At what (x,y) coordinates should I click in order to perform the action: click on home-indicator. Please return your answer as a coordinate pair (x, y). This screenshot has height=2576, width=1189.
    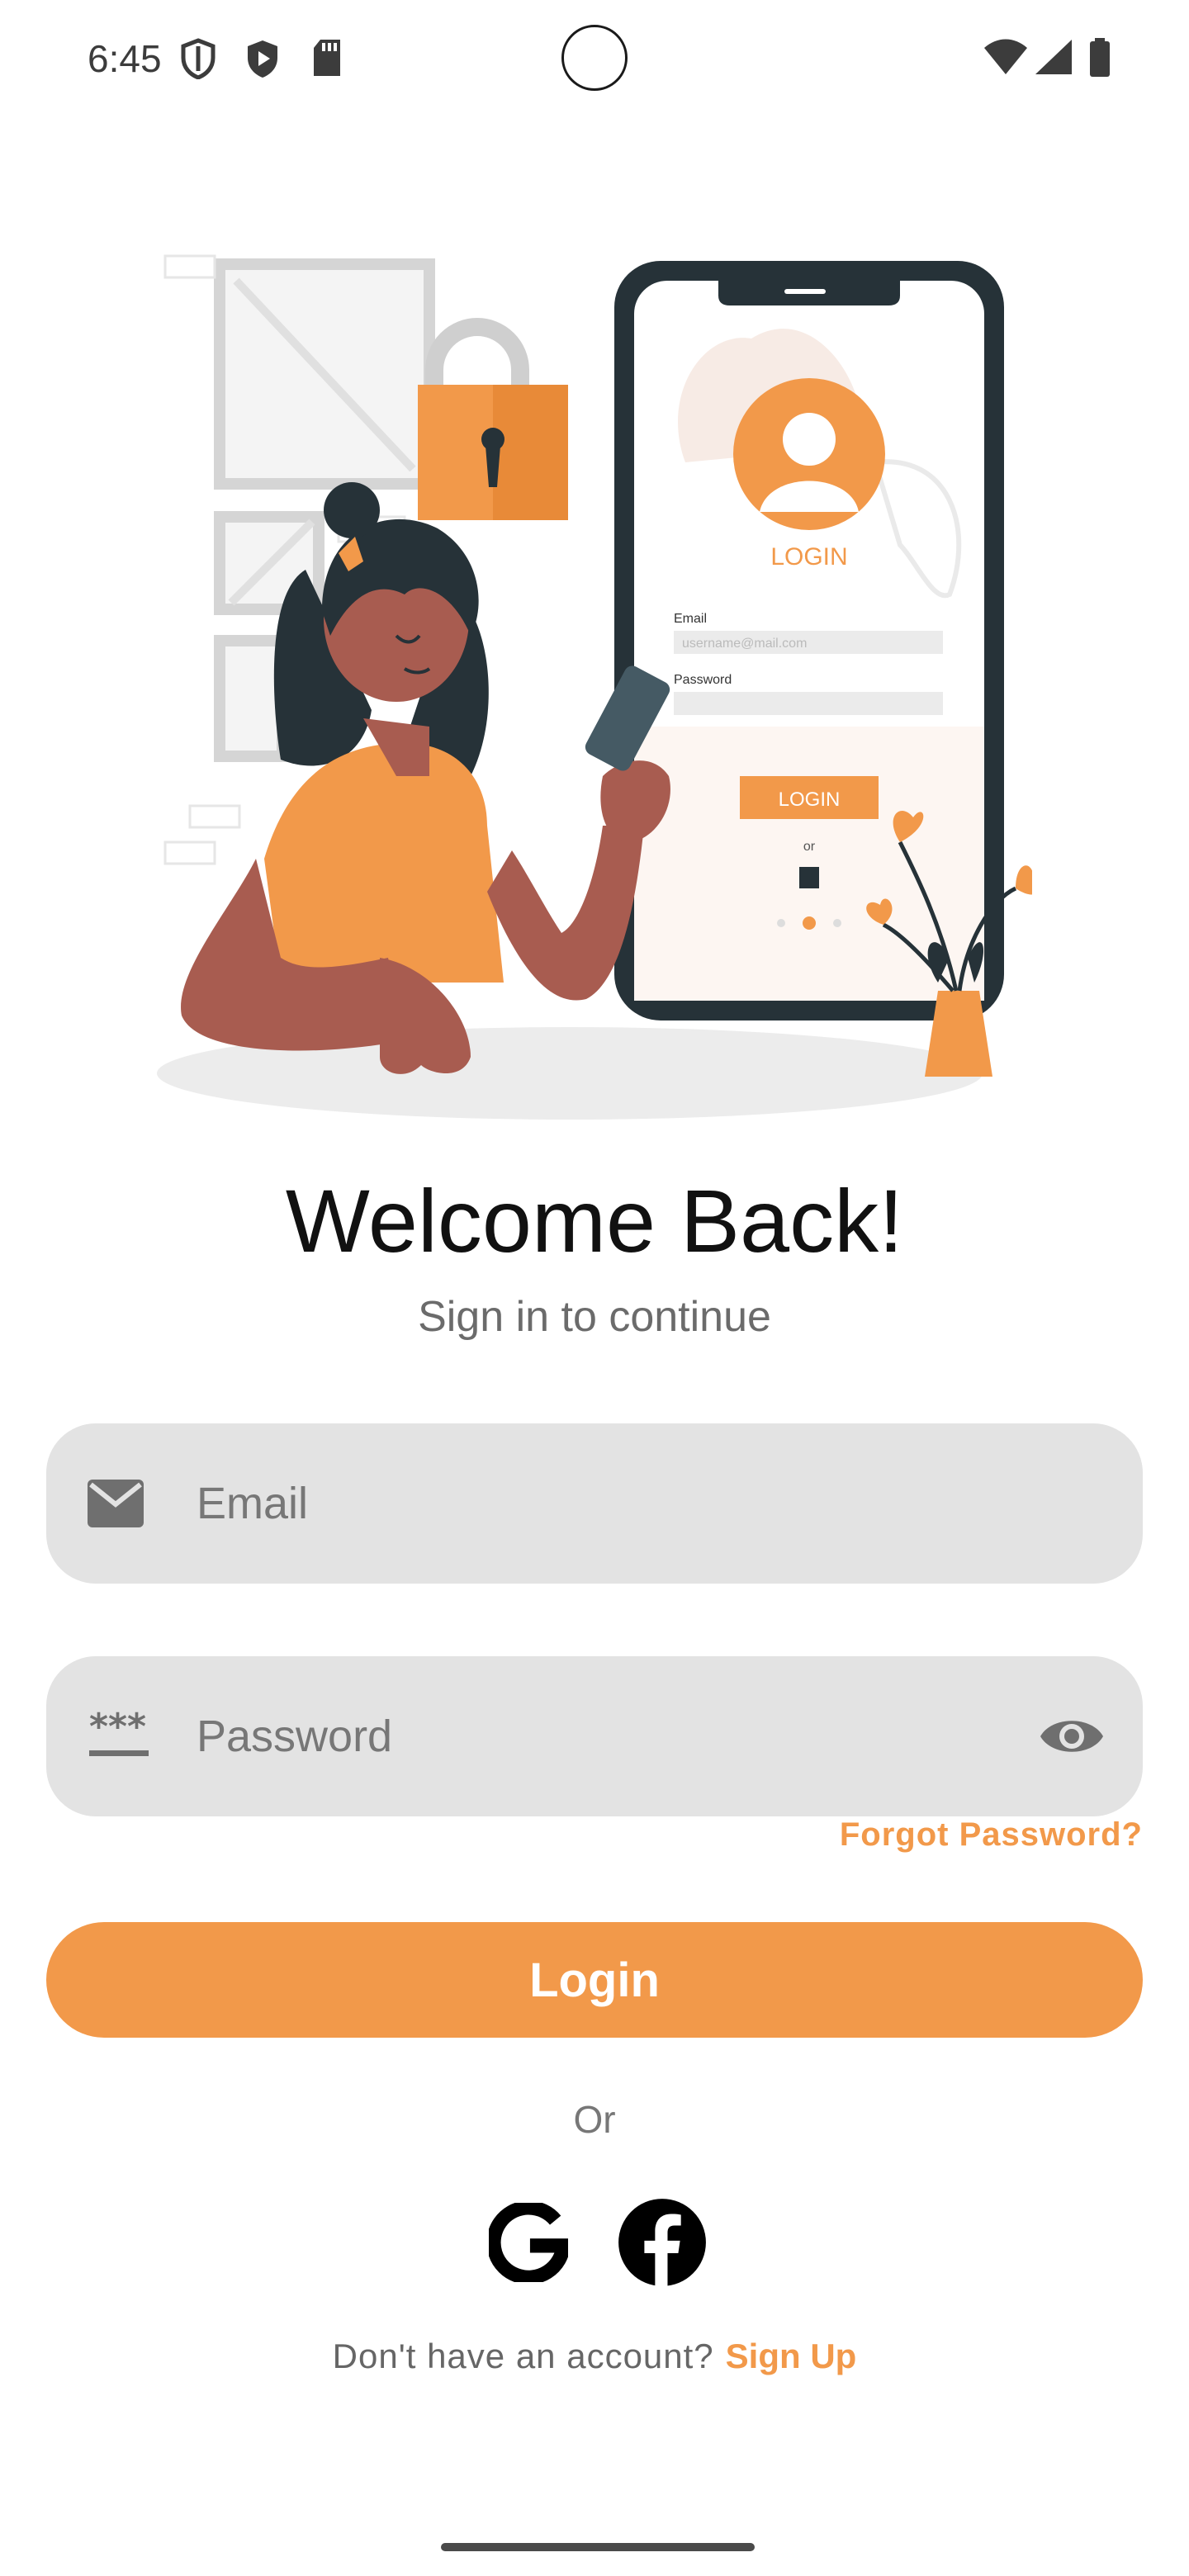
    Looking at the image, I should click on (598, 2547).